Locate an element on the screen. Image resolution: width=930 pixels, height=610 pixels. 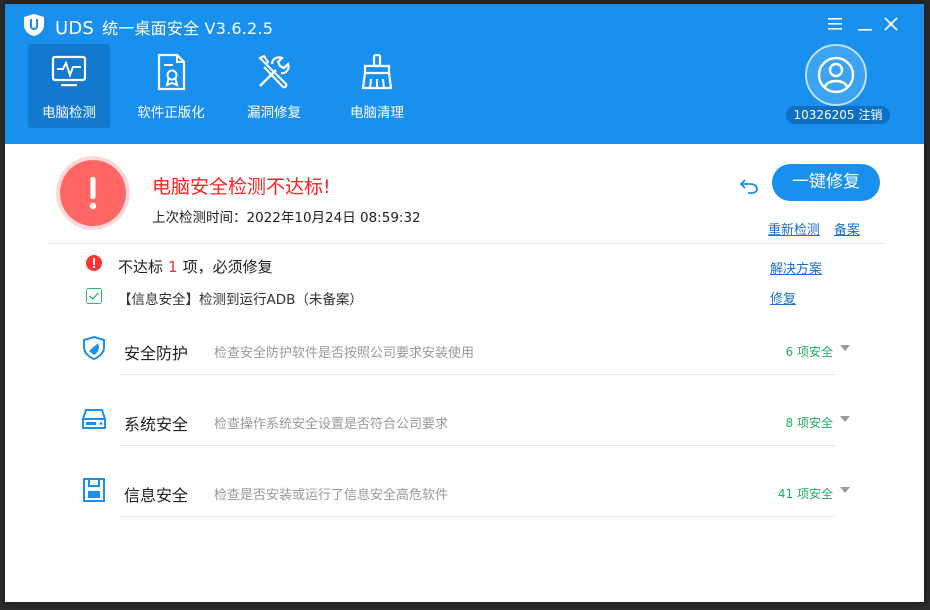
category-title: 安全防护 is located at coordinates (156, 353).